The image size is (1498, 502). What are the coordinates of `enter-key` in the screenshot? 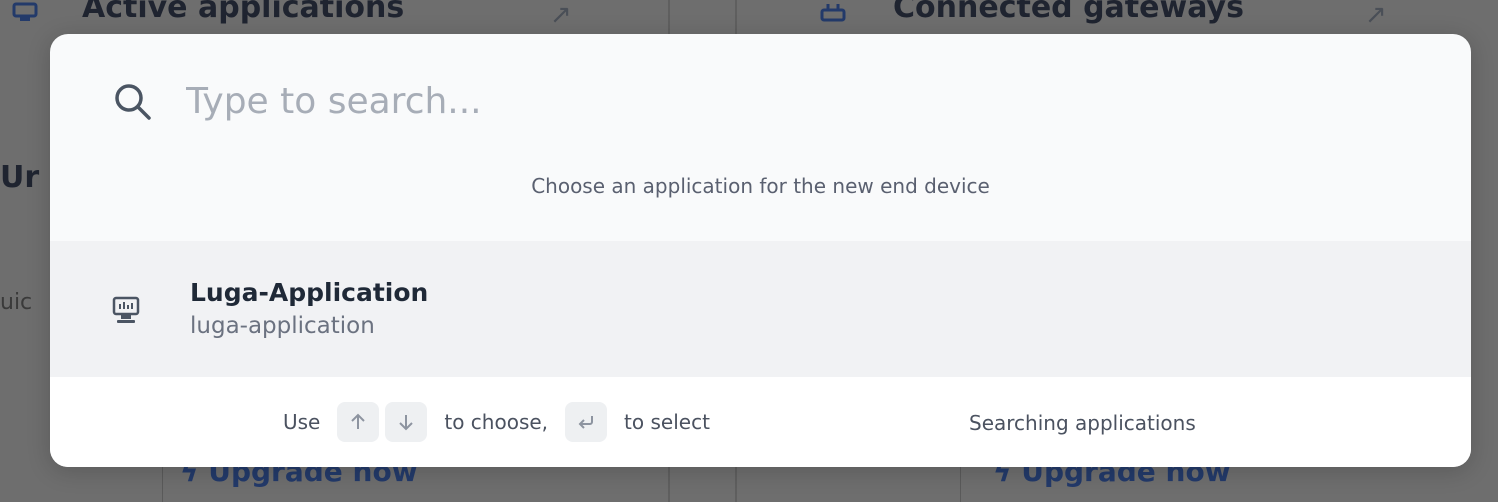 It's located at (586, 422).